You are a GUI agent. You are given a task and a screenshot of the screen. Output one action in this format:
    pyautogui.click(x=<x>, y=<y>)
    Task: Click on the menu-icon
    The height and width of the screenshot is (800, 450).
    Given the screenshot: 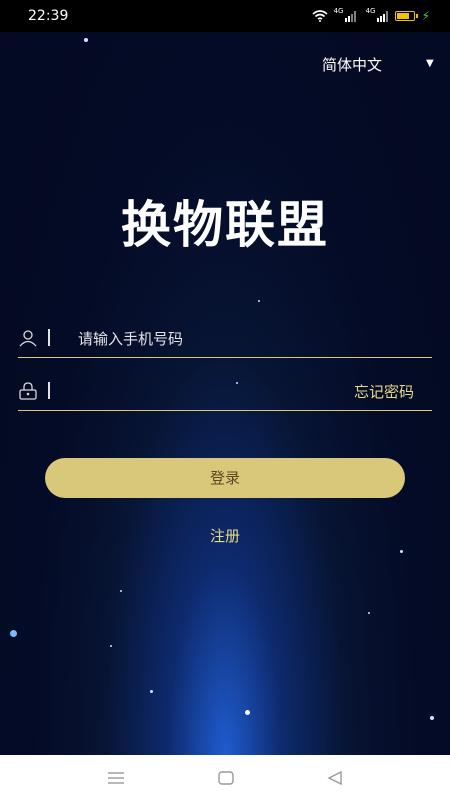 What is the action you would take?
    pyautogui.click(x=116, y=778)
    